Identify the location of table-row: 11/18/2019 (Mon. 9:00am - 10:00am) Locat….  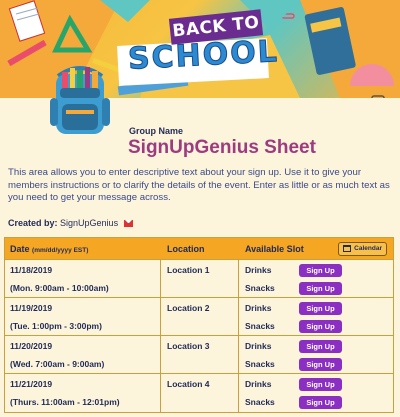
(199, 279).